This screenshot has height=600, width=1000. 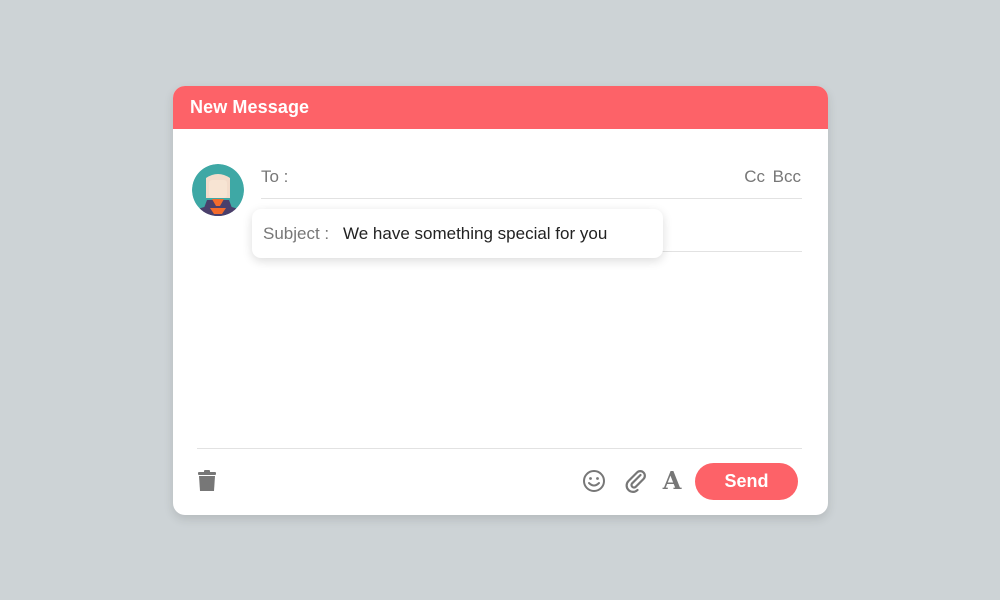 I want to click on compose-header: New Message, so click(x=500, y=107).